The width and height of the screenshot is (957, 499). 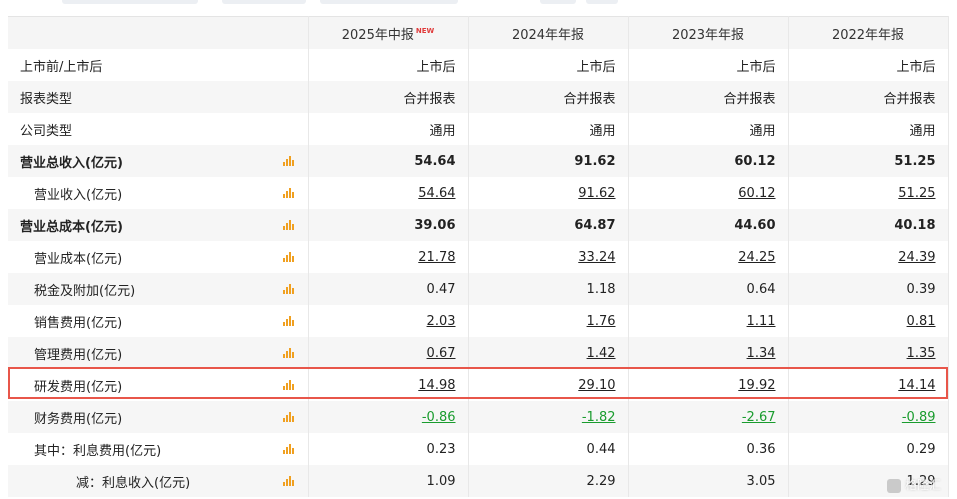 What do you see at coordinates (868, 225) in the screenshot?
I see `value-cell: 40.18` at bounding box center [868, 225].